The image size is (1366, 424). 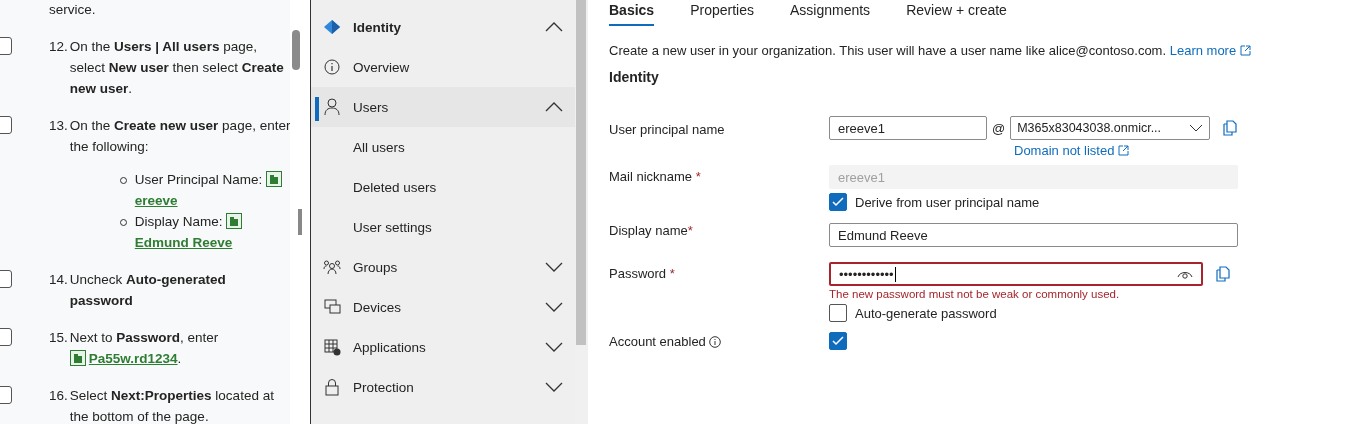 I want to click on field-label: Account enabled, so click(x=657, y=341).